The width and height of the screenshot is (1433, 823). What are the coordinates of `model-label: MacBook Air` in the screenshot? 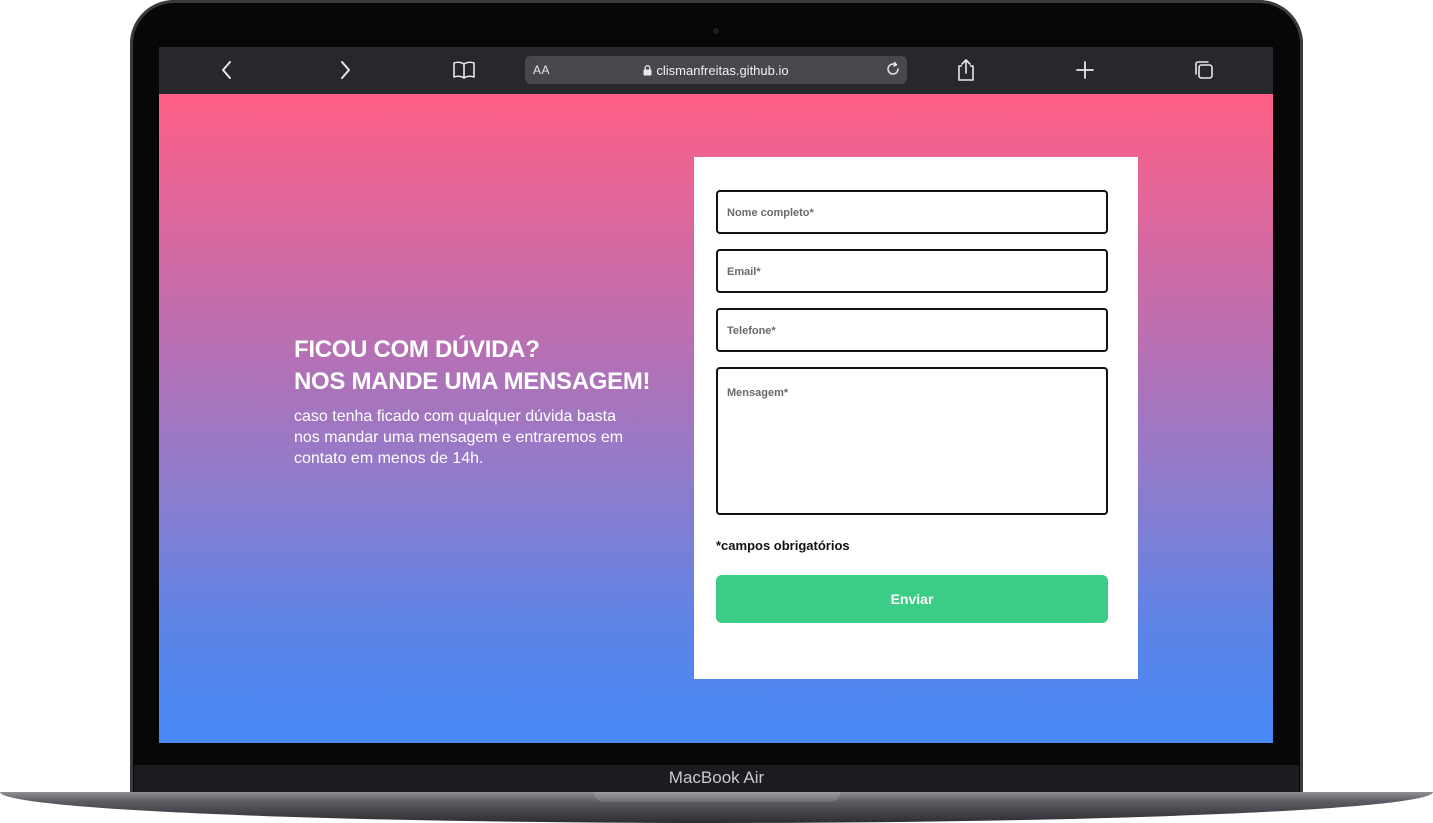 It's located at (716, 777).